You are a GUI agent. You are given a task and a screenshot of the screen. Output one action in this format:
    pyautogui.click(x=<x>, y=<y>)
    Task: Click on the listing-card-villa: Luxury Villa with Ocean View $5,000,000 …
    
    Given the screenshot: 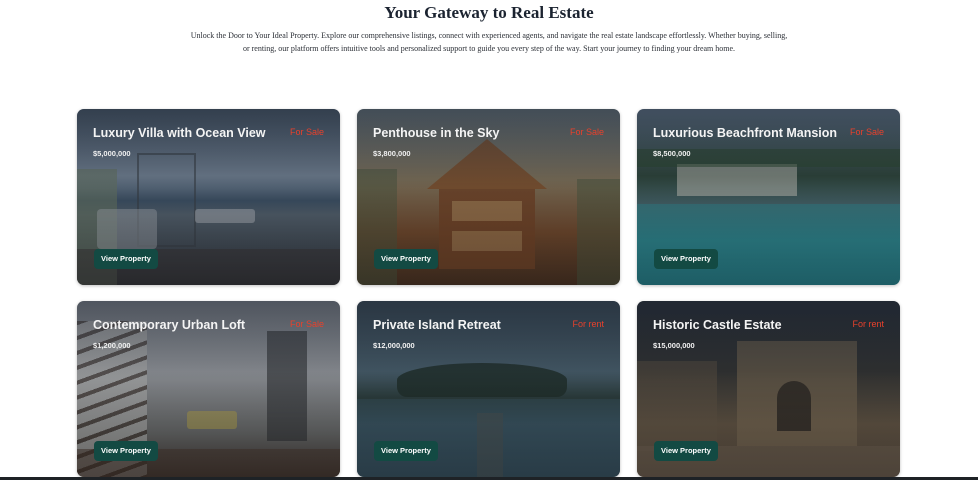 What is the action you would take?
    pyautogui.click(x=208, y=197)
    